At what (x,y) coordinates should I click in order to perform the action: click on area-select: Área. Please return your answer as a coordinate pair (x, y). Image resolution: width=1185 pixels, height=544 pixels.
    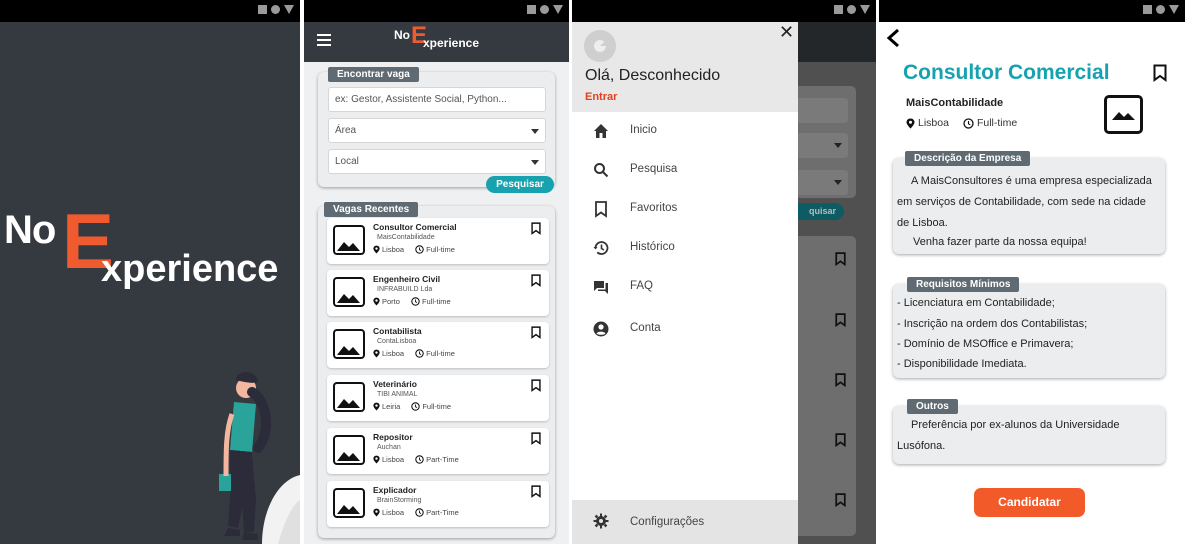
    Looking at the image, I should click on (437, 130).